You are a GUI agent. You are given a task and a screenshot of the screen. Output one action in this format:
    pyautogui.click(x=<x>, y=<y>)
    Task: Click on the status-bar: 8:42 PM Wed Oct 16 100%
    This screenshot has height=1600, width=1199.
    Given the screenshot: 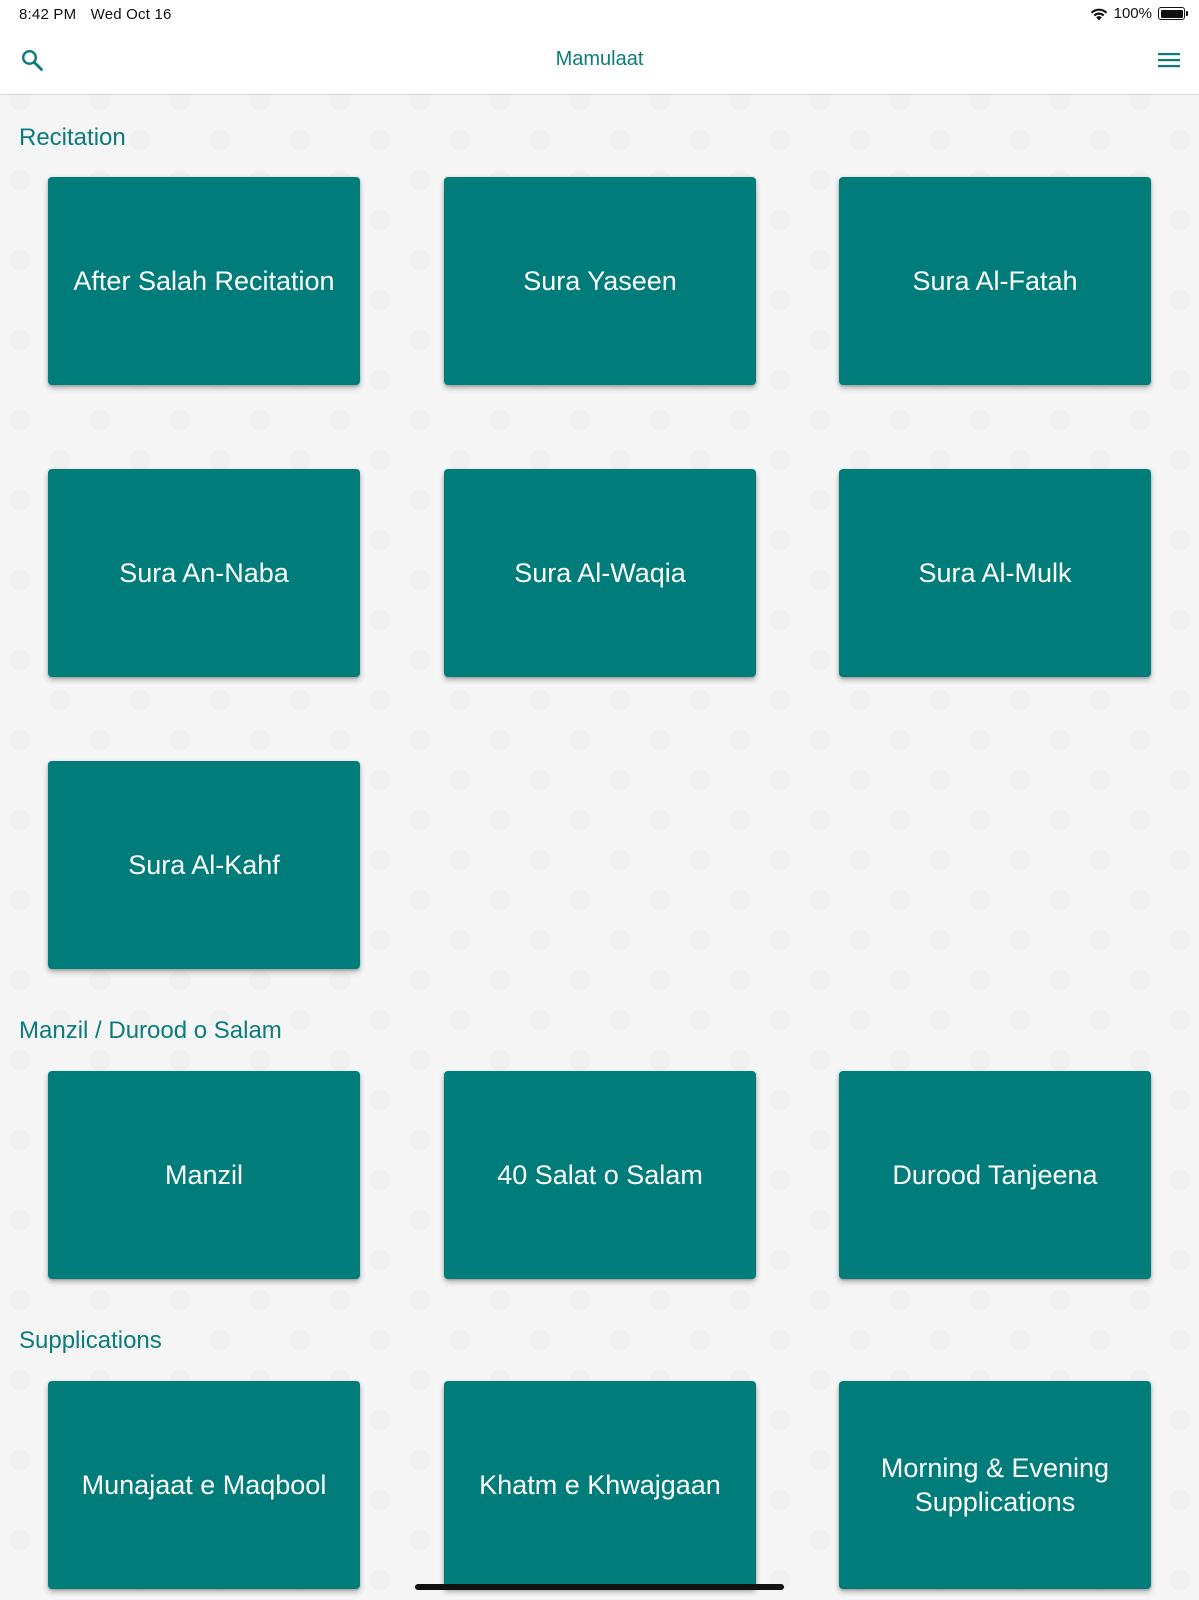 What is the action you would take?
    pyautogui.click(x=599, y=14)
    